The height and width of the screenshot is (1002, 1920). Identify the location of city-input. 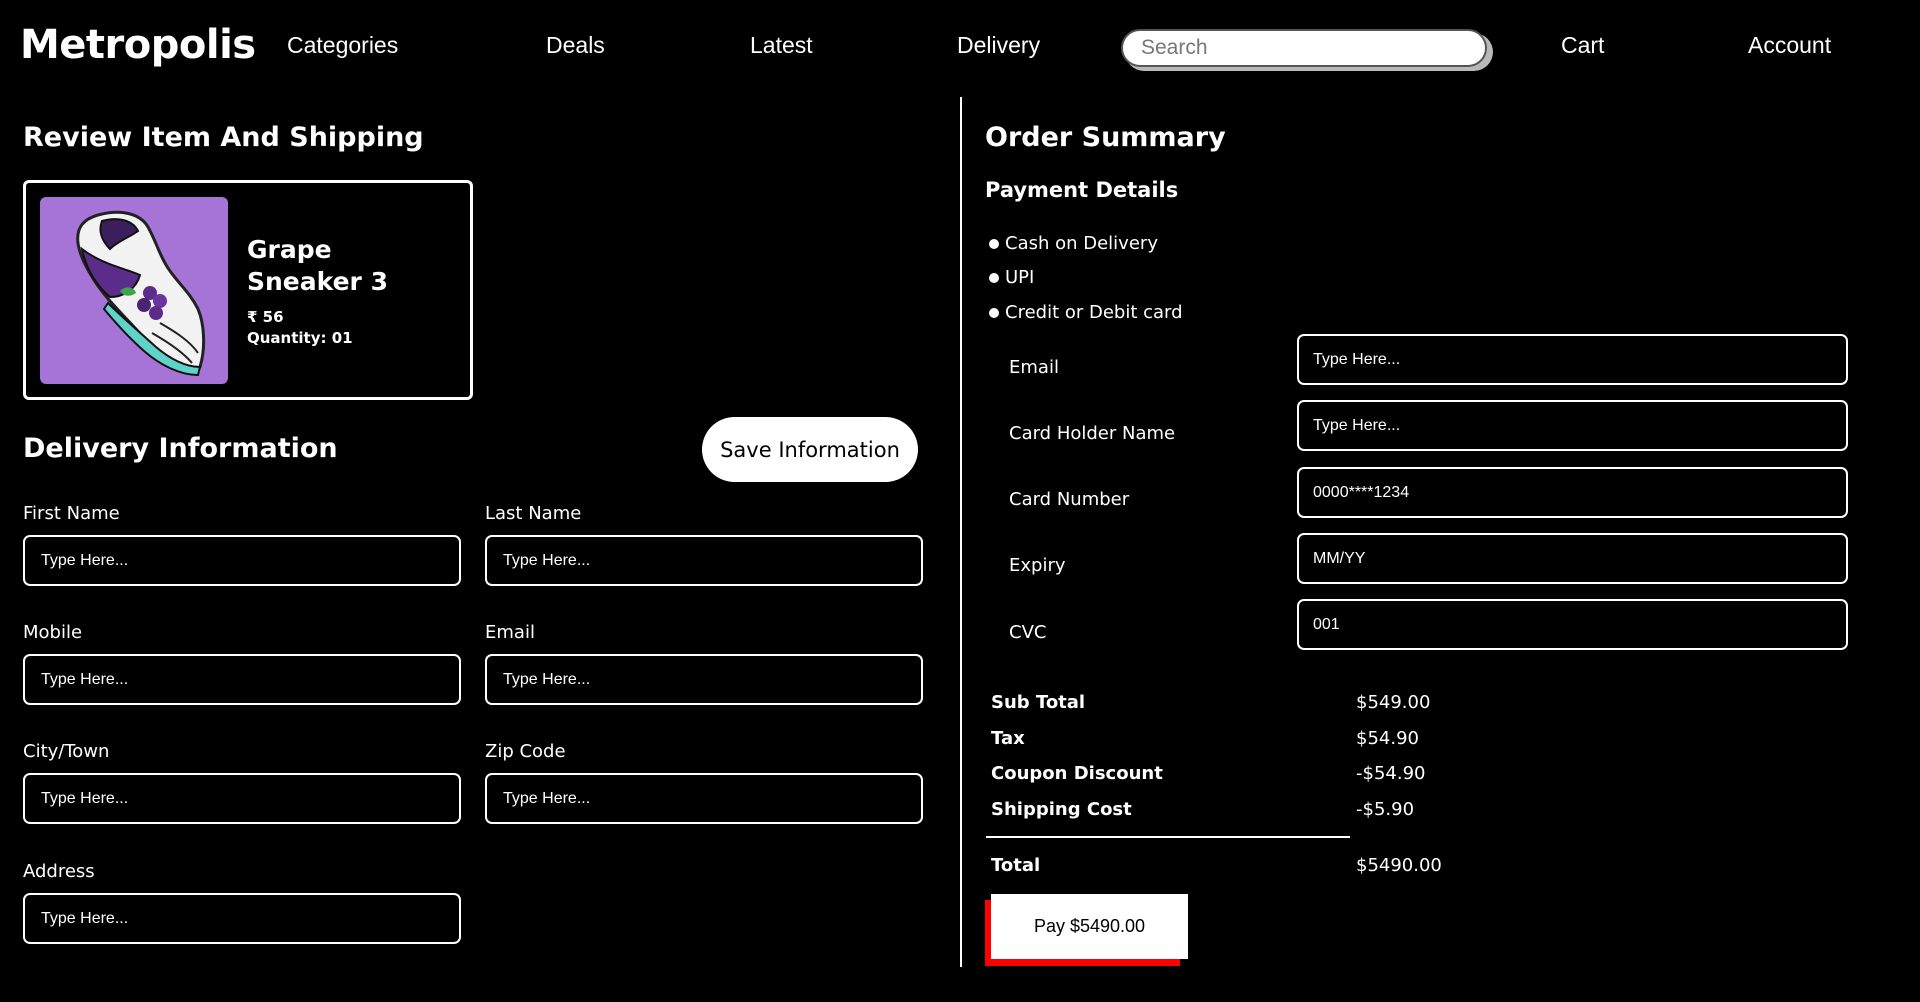
(242, 798).